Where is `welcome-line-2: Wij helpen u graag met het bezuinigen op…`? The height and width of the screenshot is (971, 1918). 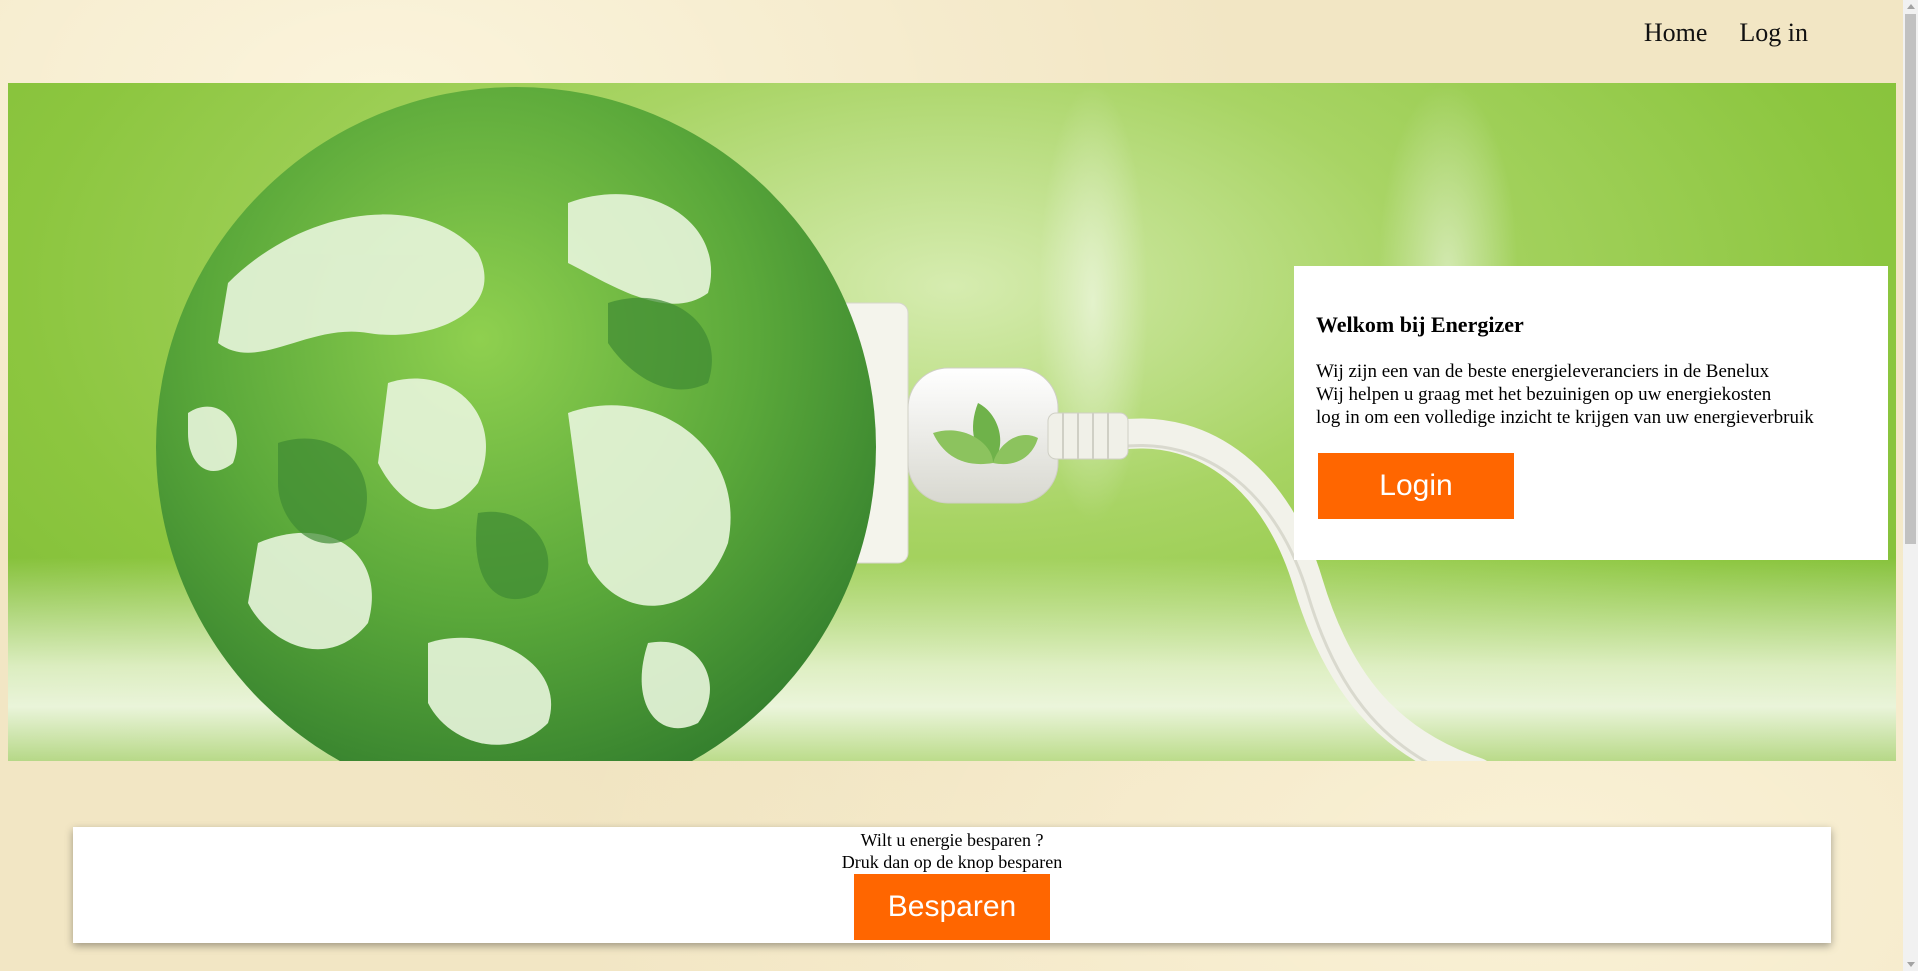
welcome-line-2: Wij helpen u graag met het bezuinigen op… is located at coordinates (1544, 394).